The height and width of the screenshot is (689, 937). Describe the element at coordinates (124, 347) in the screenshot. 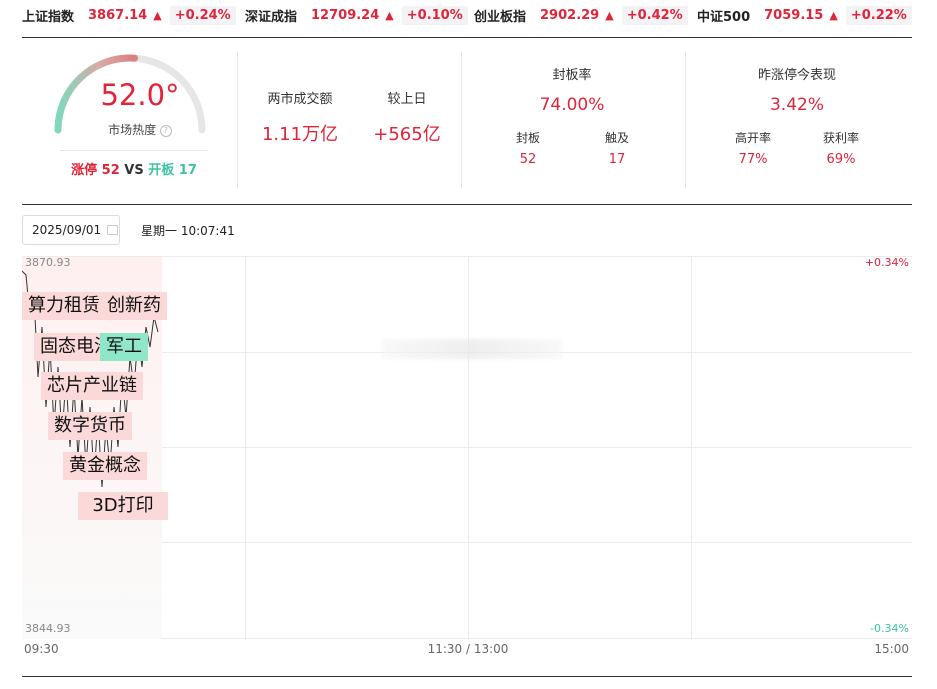

I see `concept-tag-military: 军工` at that location.